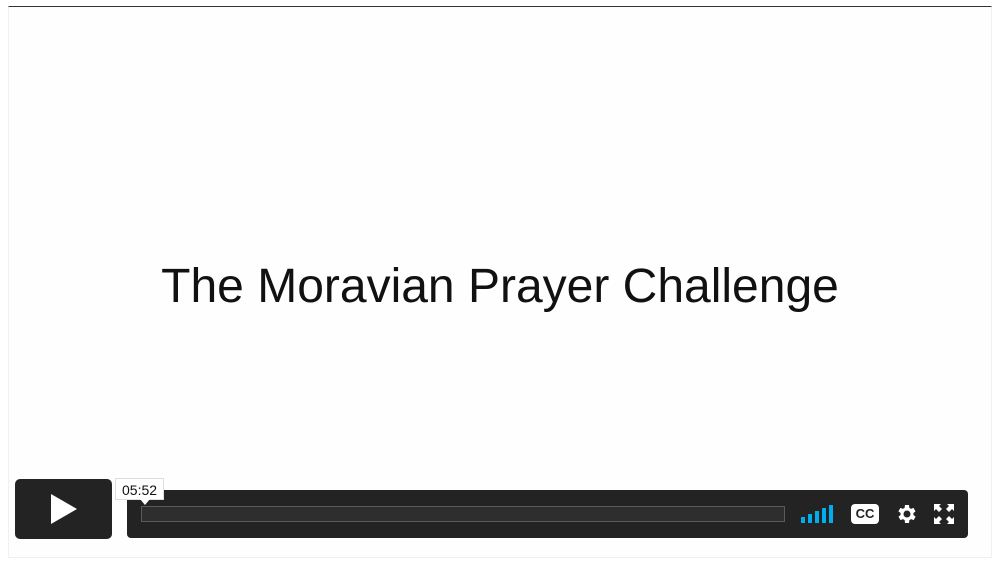 The height and width of the screenshot is (567, 1000). I want to click on play-button, so click(63, 509).